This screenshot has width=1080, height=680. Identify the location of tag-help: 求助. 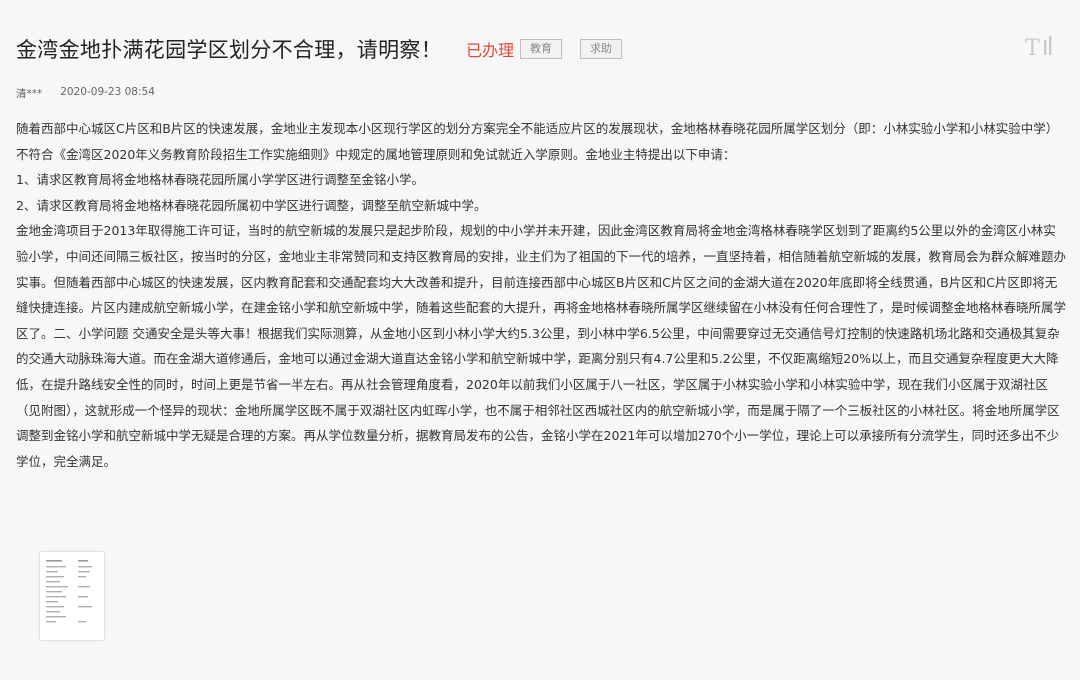
(601, 49).